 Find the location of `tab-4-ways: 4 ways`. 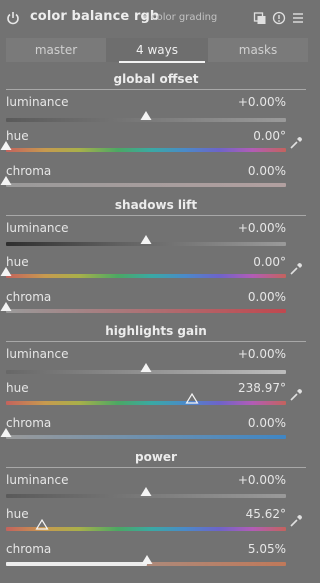

tab-4-ways: 4 ways is located at coordinates (157, 50).